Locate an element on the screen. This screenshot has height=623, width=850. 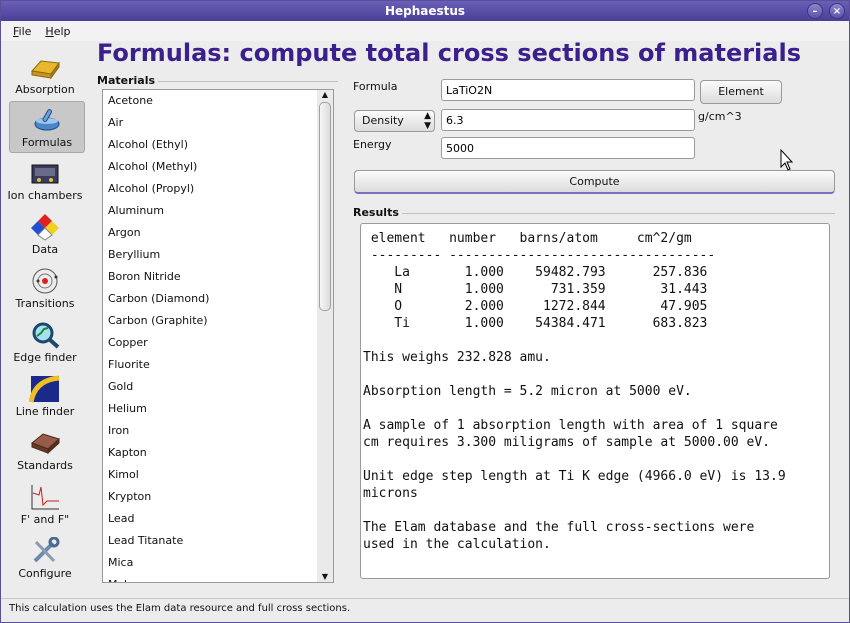
compute-button: Compute is located at coordinates (594, 182).